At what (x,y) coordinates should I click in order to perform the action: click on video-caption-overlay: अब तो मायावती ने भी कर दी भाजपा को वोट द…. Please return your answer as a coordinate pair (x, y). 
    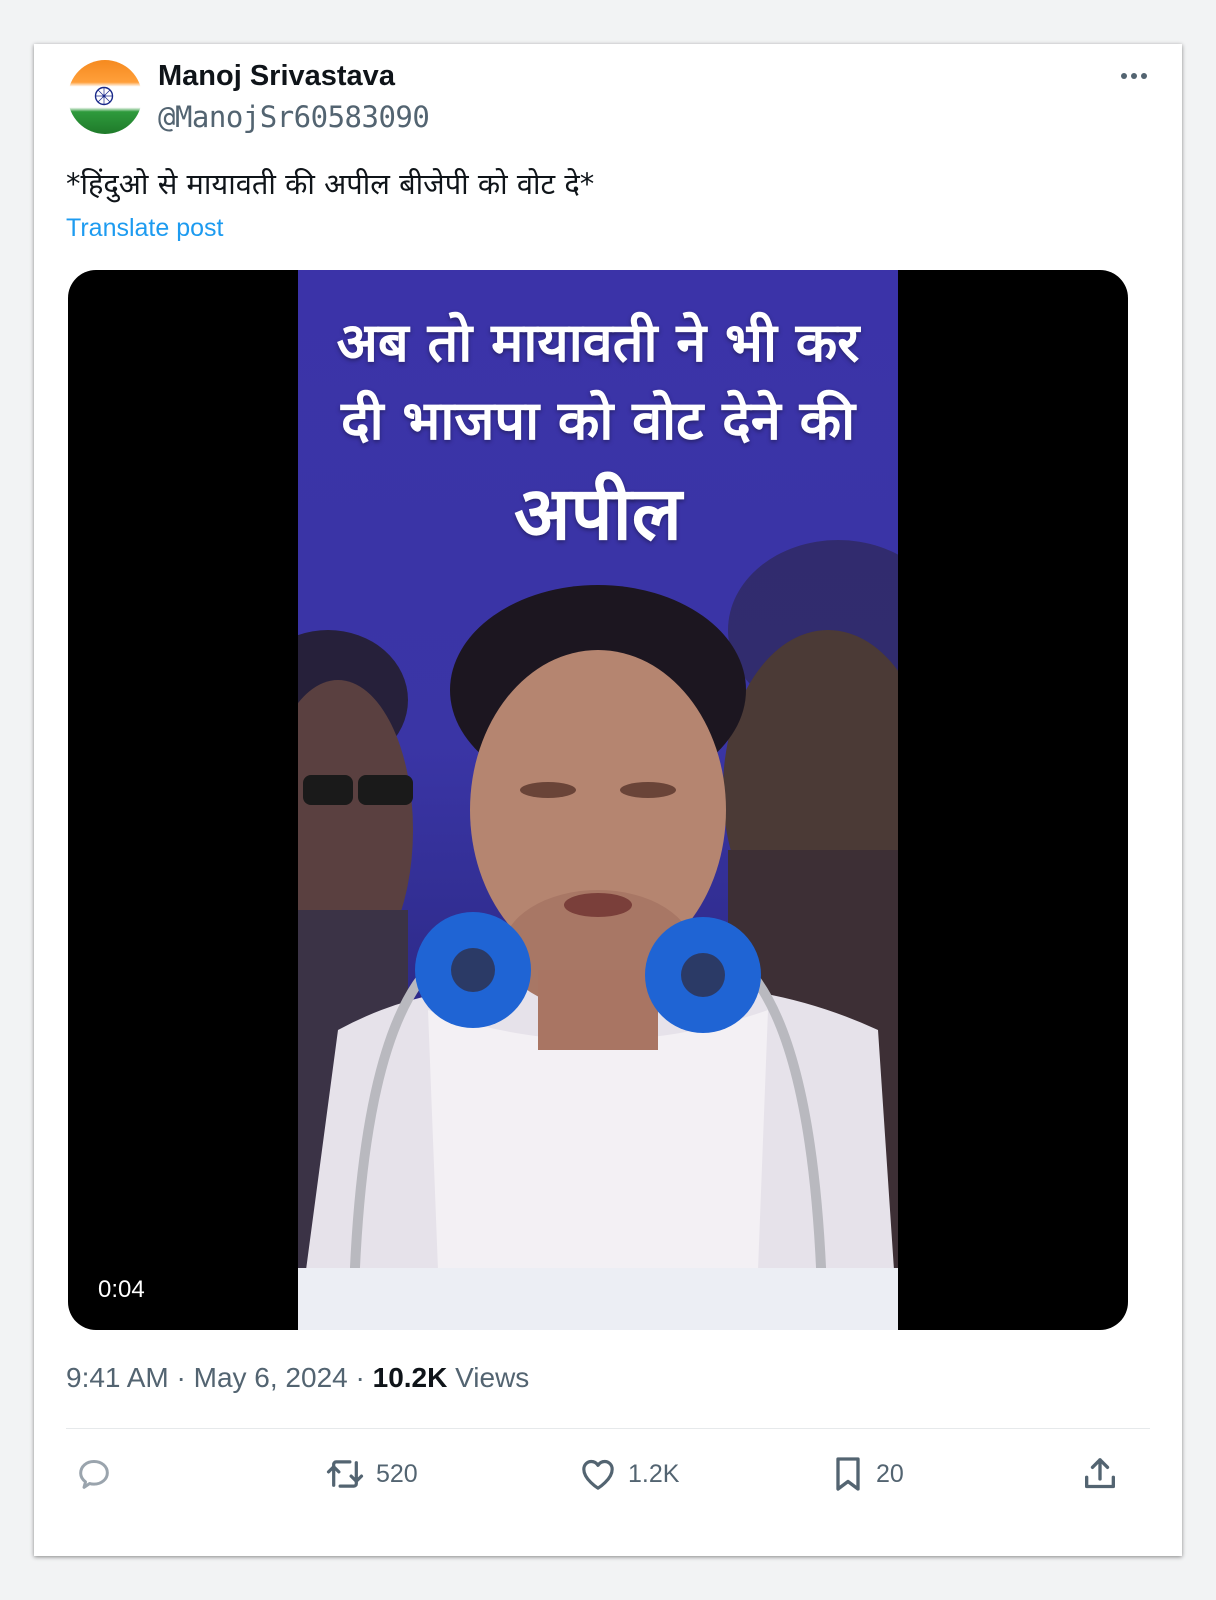
    Looking at the image, I should click on (598, 434).